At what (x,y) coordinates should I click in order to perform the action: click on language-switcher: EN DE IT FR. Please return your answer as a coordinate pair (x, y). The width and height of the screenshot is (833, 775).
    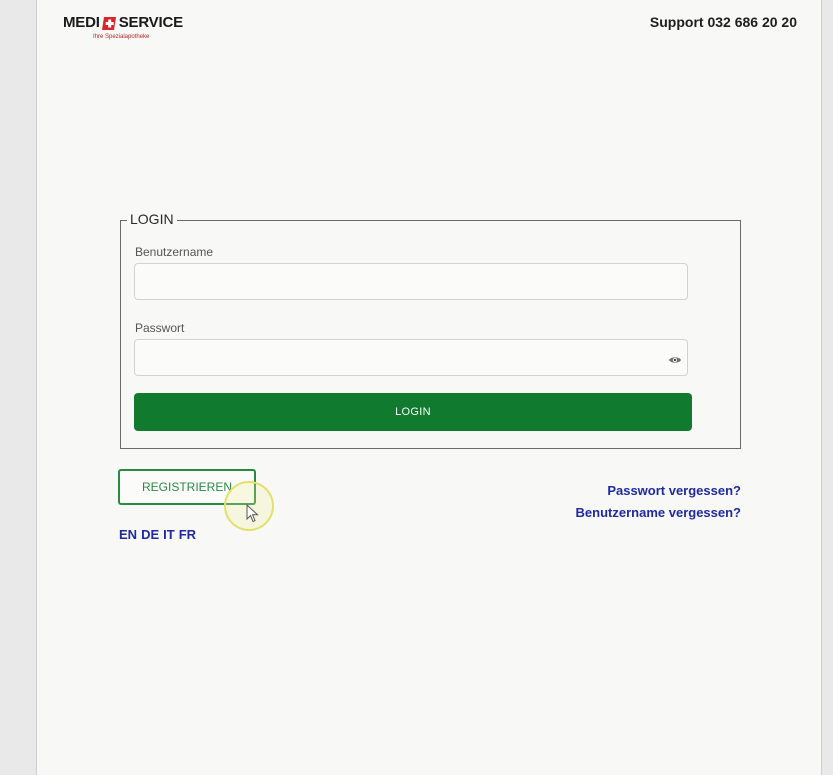
    Looking at the image, I should click on (157, 534).